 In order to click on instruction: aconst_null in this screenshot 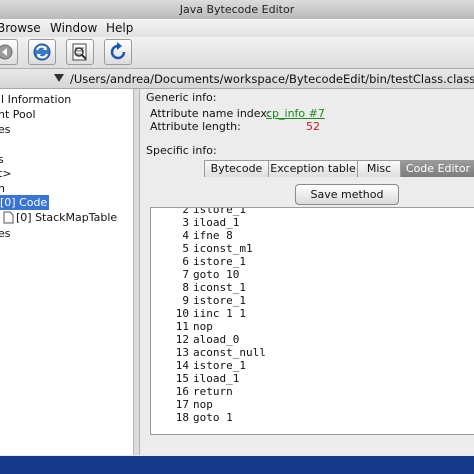, I will do `click(229, 352)`.